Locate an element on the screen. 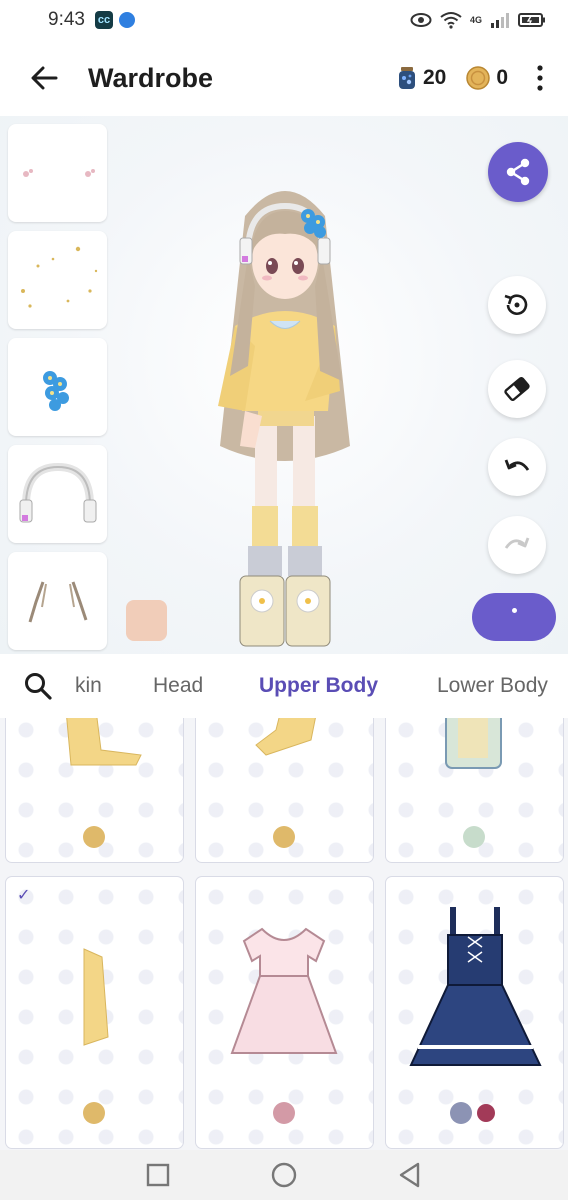 The width and height of the screenshot is (568, 1200). blush-icon is located at coordinates (59, 173).